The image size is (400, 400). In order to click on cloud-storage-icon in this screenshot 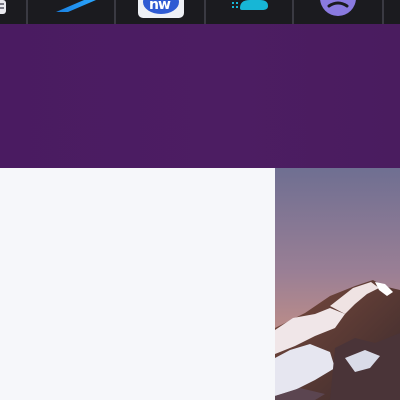, I will do `click(250, 11)`.